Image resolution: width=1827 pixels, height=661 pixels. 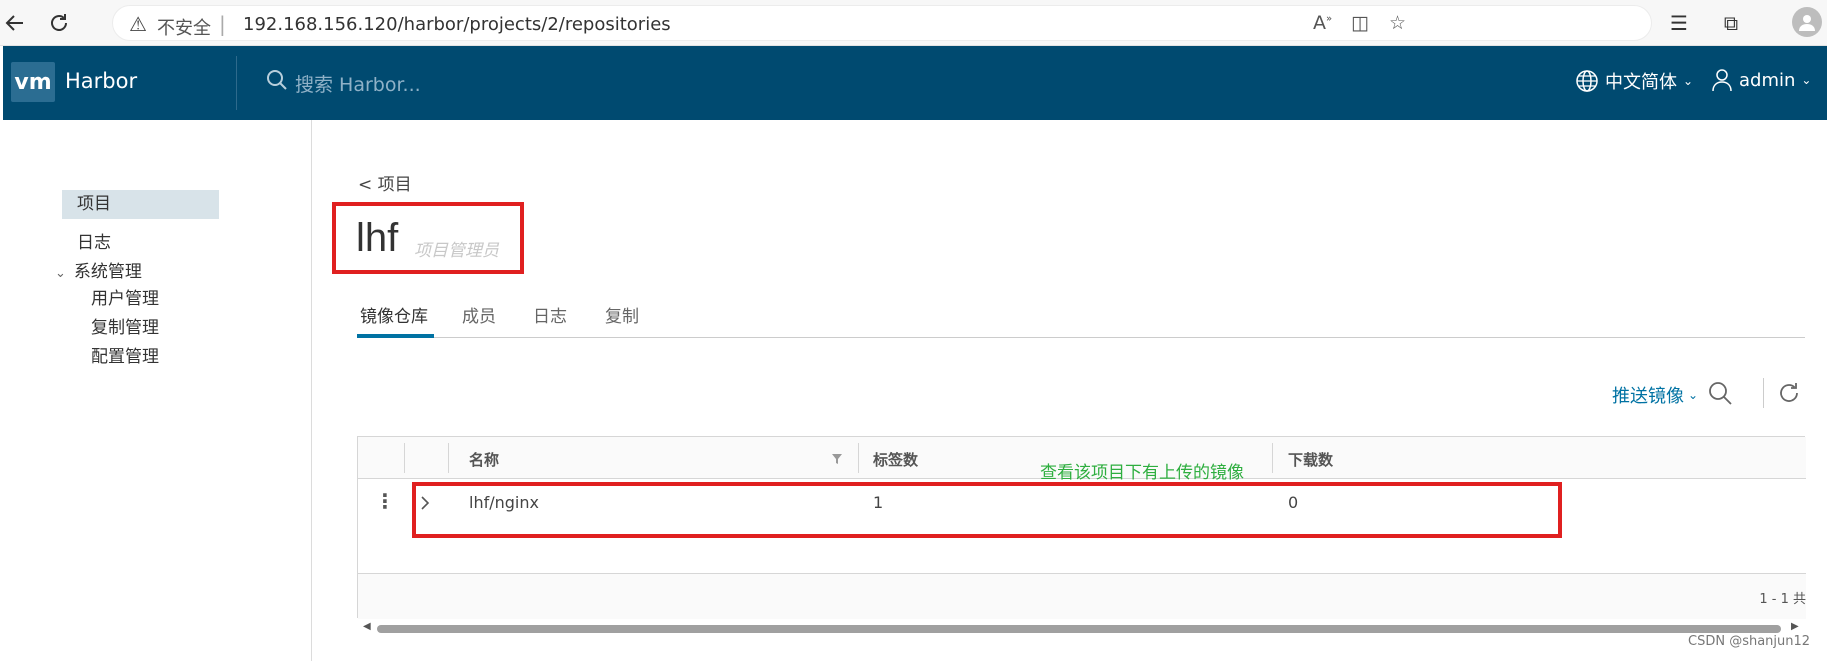 What do you see at coordinates (837, 459) in the screenshot?
I see `filter-icon` at bounding box center [837, 459].